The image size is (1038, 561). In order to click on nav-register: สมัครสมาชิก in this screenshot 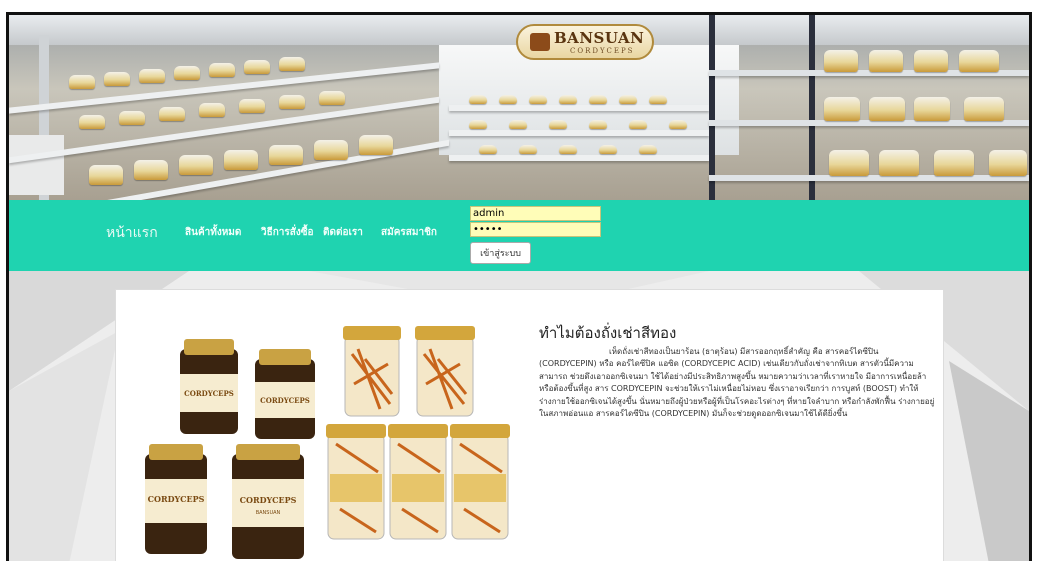, I will do `click(409, 232)`.